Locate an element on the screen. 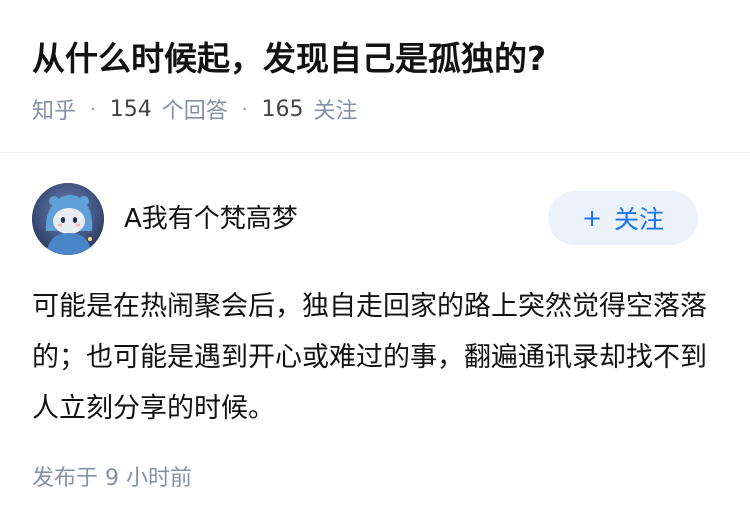 Image resolution: width=750 pixels, height=530 pixels. source-label: 知乎 is located at coordinates (54, 109).